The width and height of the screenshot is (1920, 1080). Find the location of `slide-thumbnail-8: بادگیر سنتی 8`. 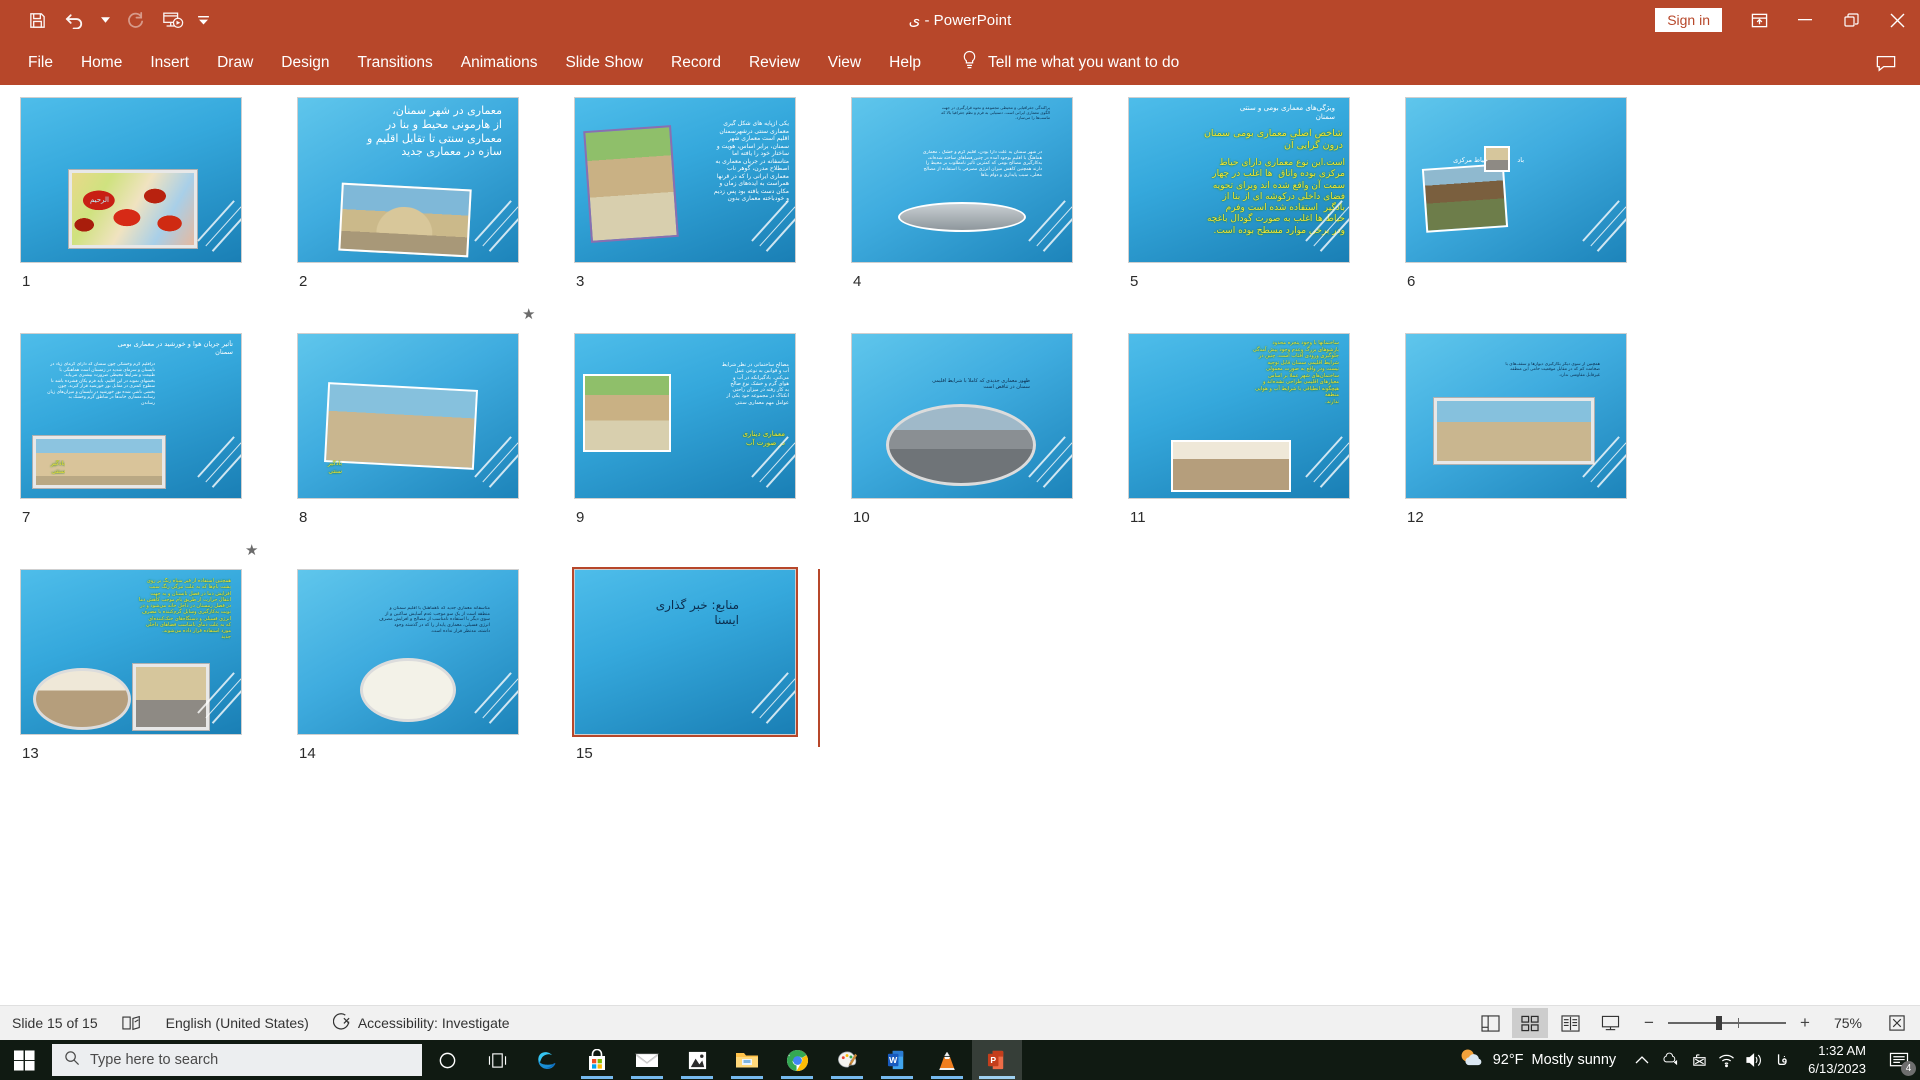

slide-thumbnail-8: بادگیر سنتی 8 is located at coordinates (433, 449).